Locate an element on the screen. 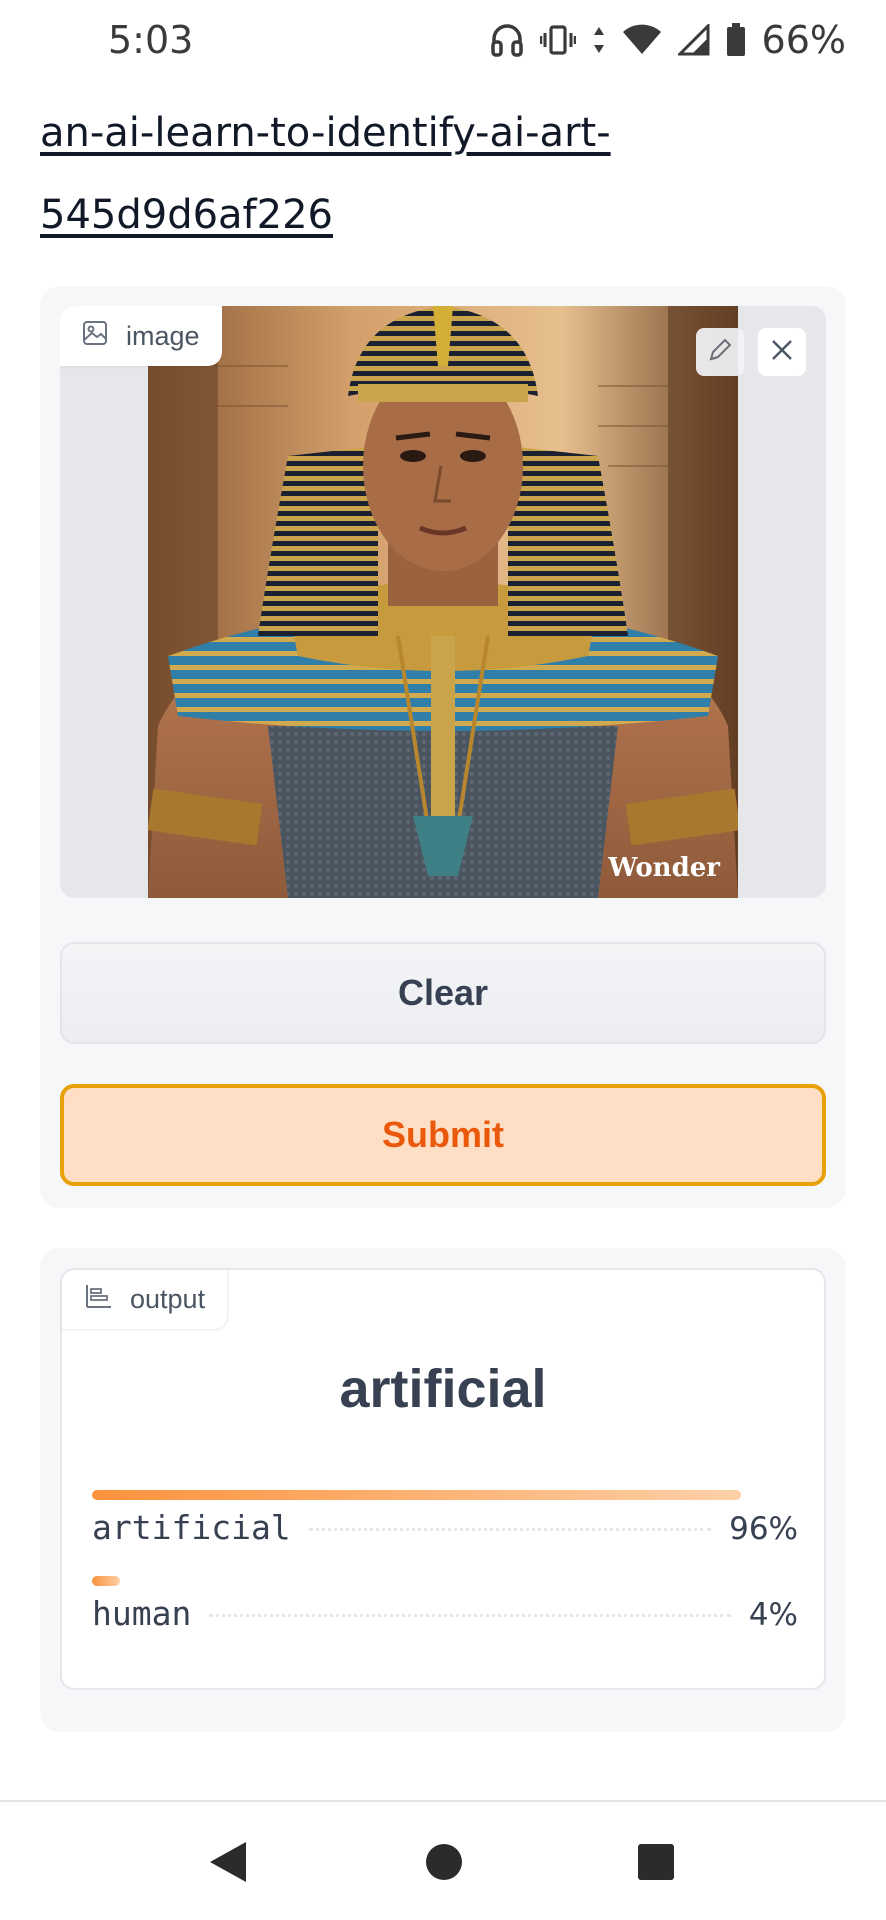 The image size is (886, 1920). image-label: image is located at coordinates (163, 335).